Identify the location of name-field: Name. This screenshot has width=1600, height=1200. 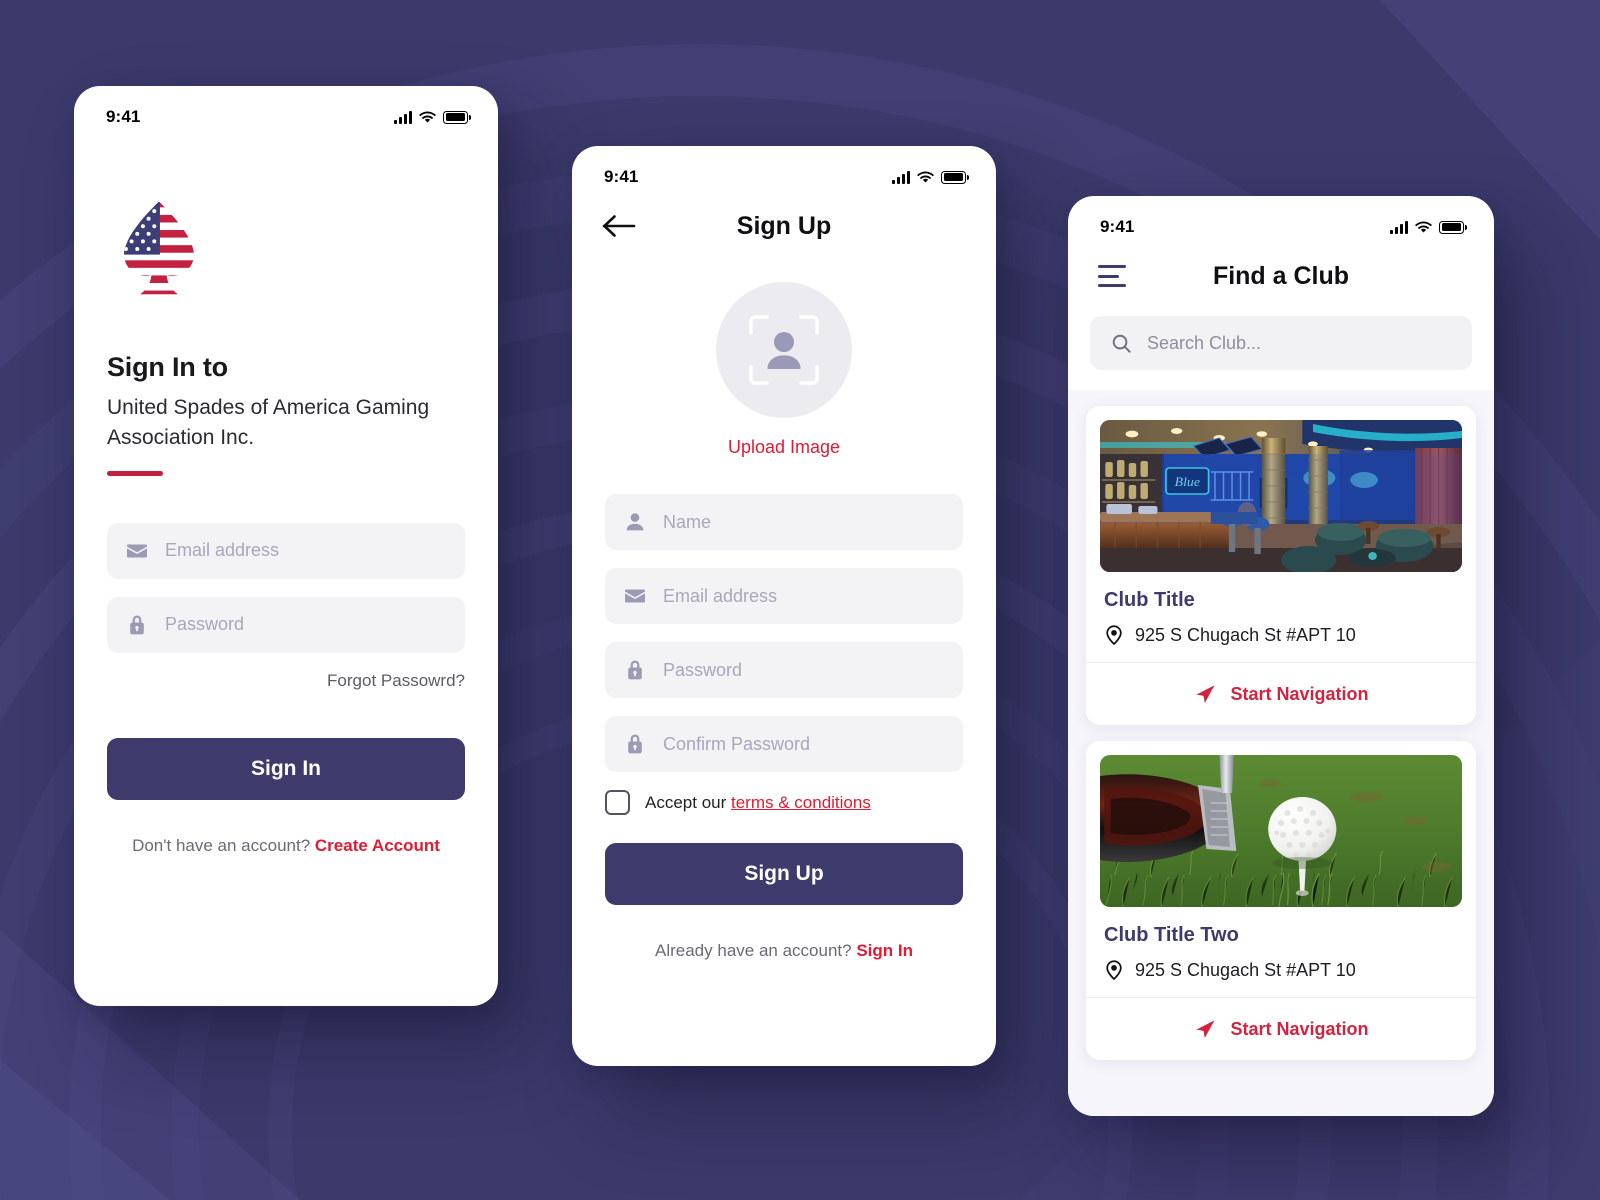
(784, 522).